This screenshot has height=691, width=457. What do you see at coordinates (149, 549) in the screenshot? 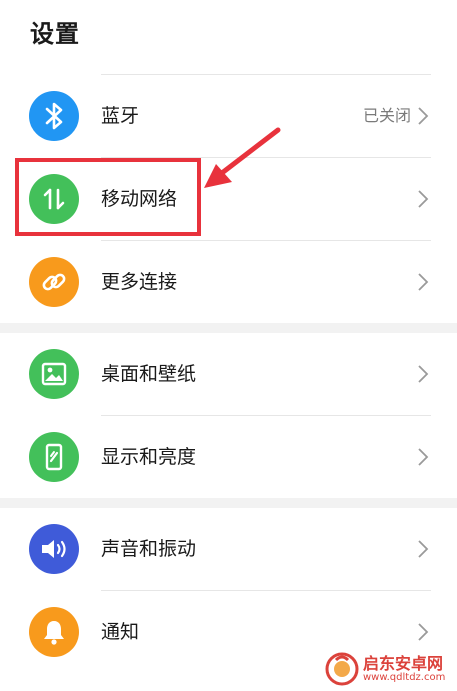
I see `settings-item-label: 声音和振动` at bounding box center [149, 549].